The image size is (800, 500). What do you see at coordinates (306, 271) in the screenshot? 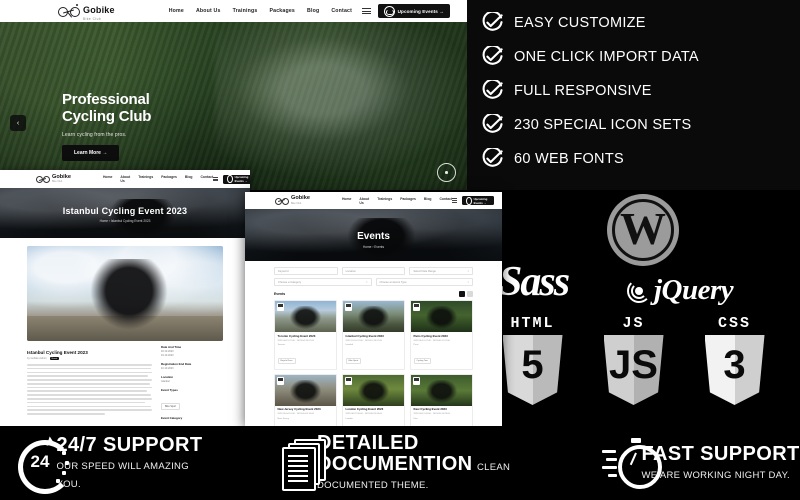
I see `keyword-input: Keyword` at bounding box center [306, 271].